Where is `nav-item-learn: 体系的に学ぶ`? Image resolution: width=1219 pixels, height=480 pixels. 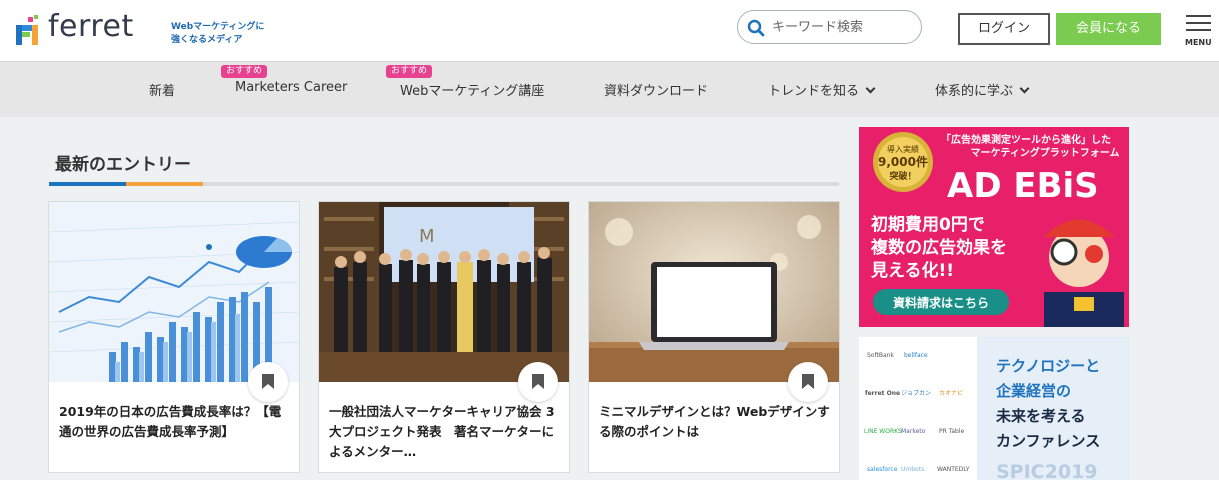 nav-item-learn: 体系的に学ぶ is located at coordinates (982, 89).